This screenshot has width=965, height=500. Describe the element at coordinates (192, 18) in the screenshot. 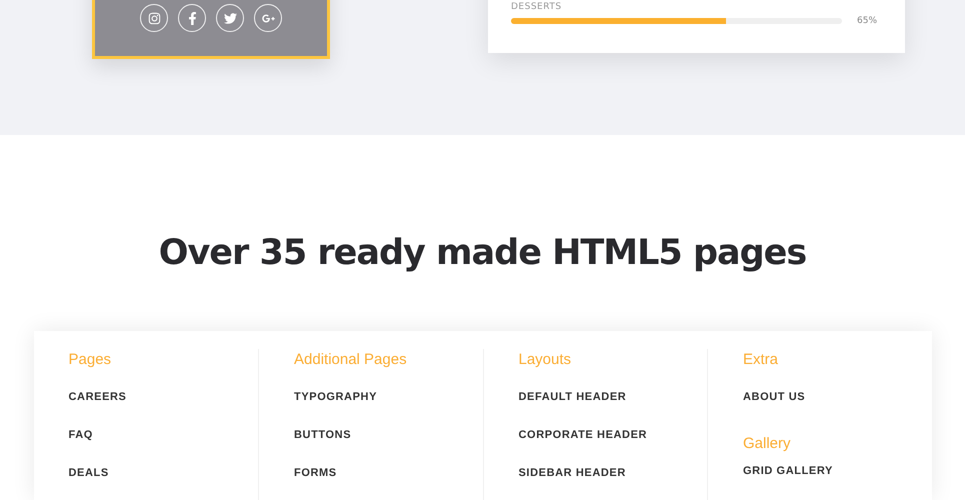

I see `facebook-icon` at that location.